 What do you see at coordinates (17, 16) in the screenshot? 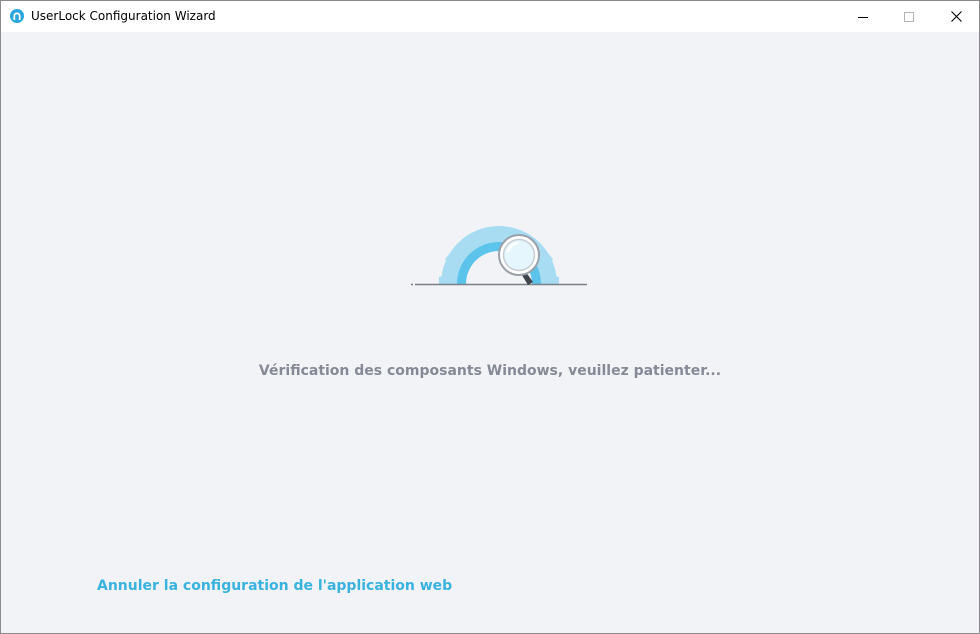
I see `userlock-logo-icon` at bounding box center [17, 16].